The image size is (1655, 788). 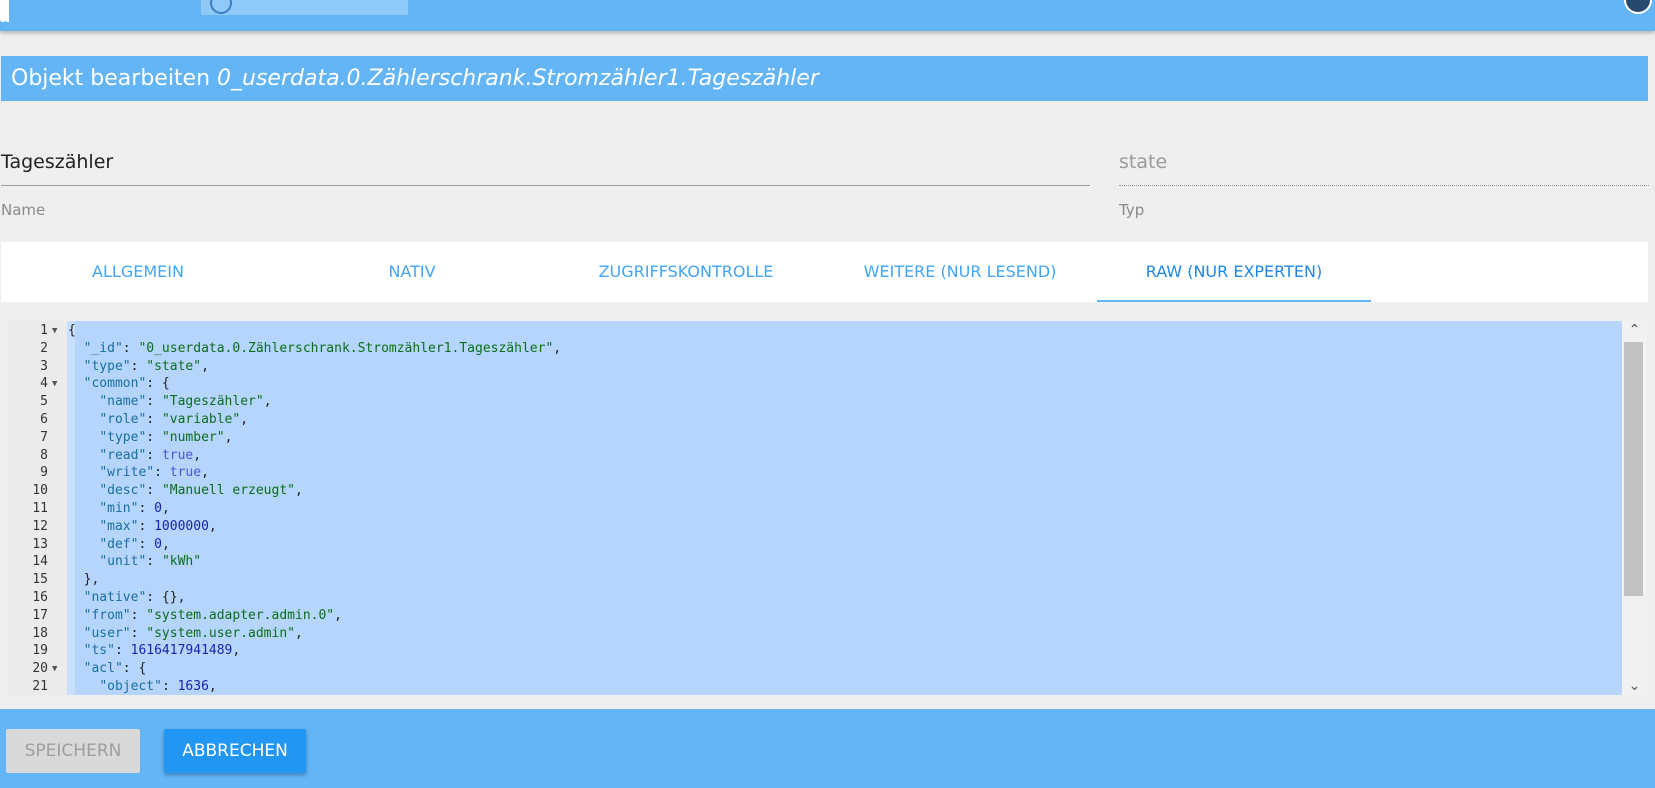 What do you see at coordinates (181, 651) in the screenshot?
I see `json-number: 1616417941489` at bounding box center [181, 651].